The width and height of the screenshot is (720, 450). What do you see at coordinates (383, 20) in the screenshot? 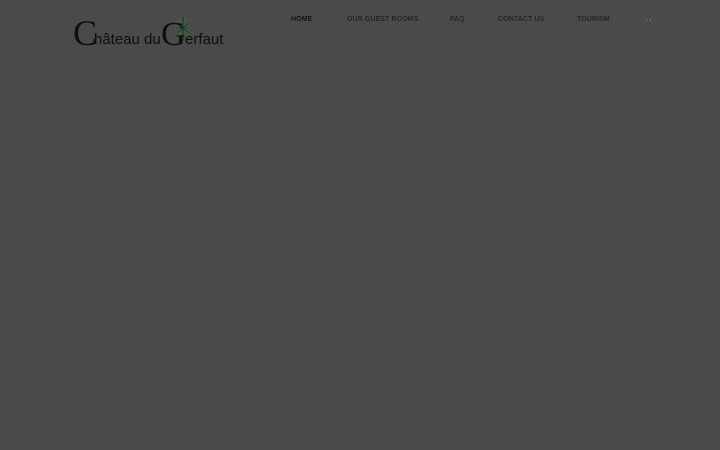
I see `nav-item-guest-rooms: OUR GUEST ROOMS` at bounding box center [383, 20].